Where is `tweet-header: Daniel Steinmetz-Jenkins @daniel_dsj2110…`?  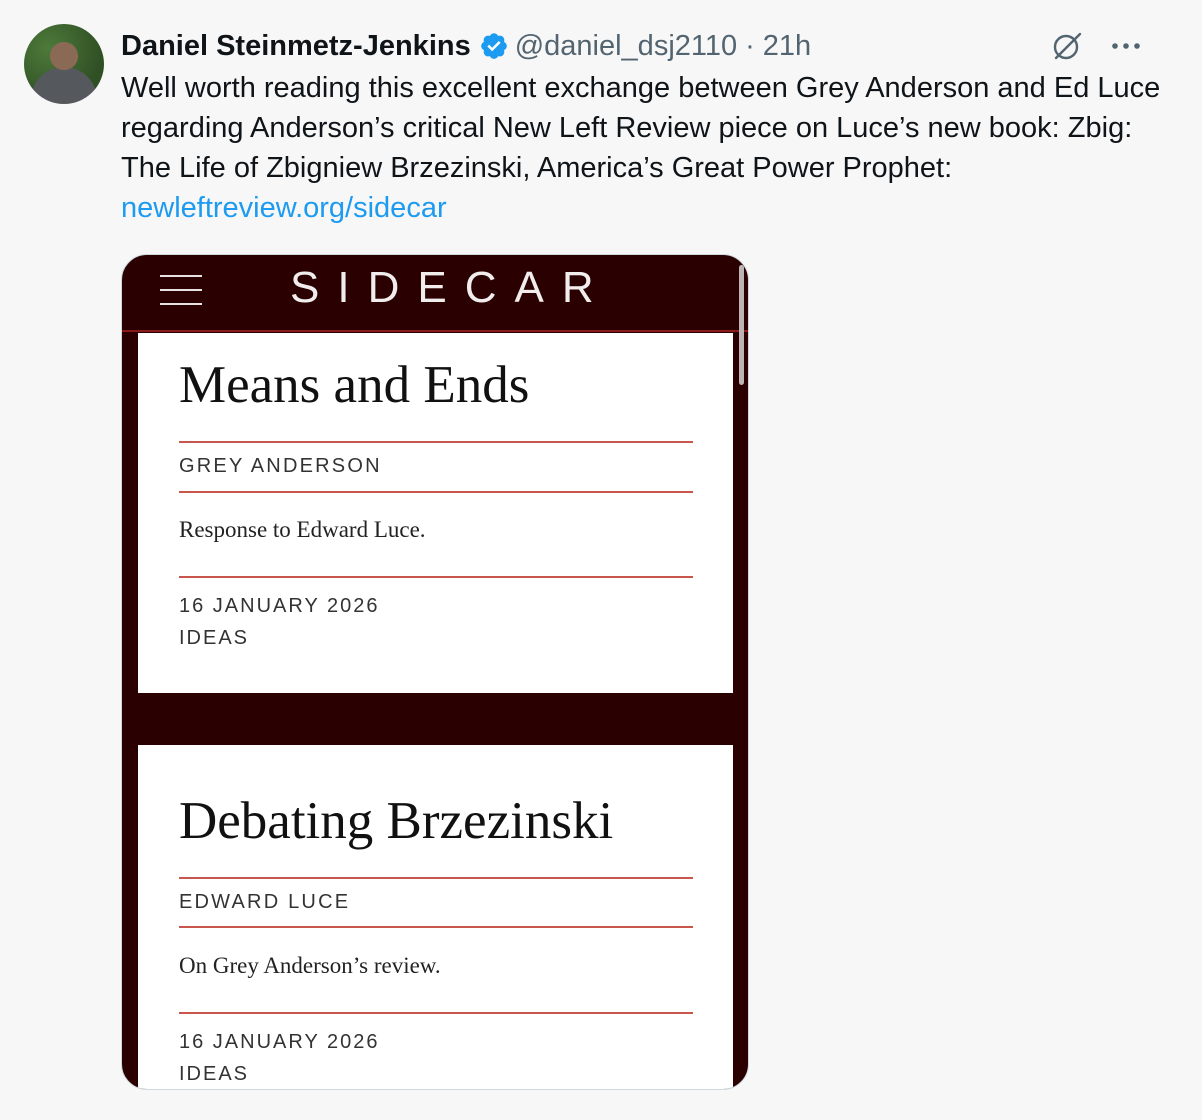 tweet-header: Daniel Steinmetz-Jenkins @daniel_dsj2110… is located at coordinates (646, 46).